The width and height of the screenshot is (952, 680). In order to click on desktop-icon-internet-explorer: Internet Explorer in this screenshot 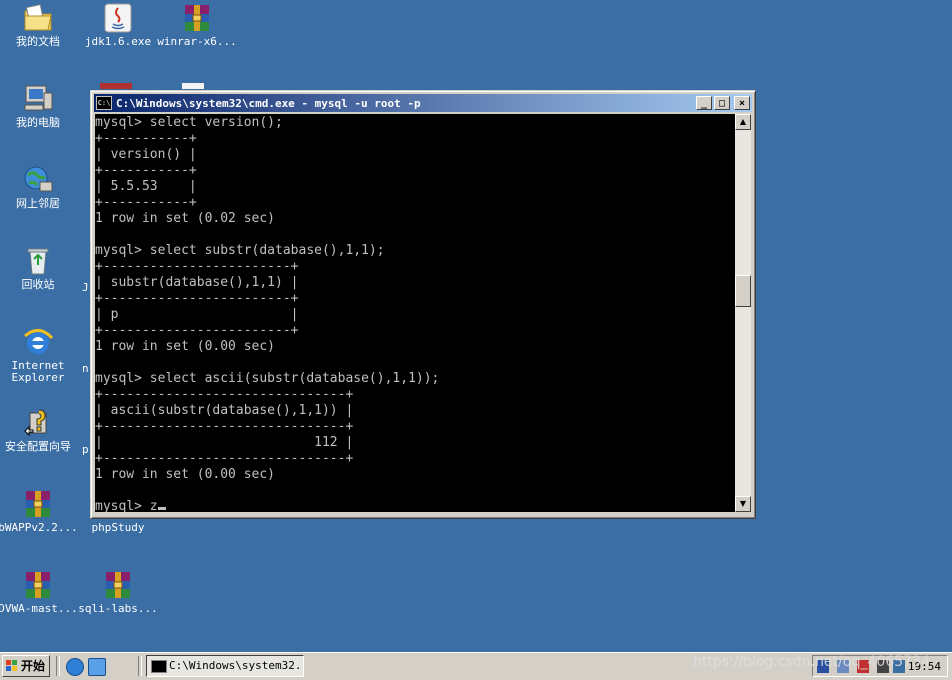, I will do `click(39, 355)`.